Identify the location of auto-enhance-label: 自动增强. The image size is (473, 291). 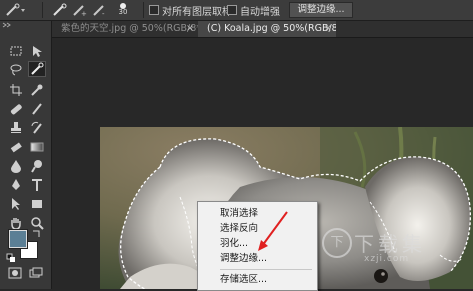
(260, 12).